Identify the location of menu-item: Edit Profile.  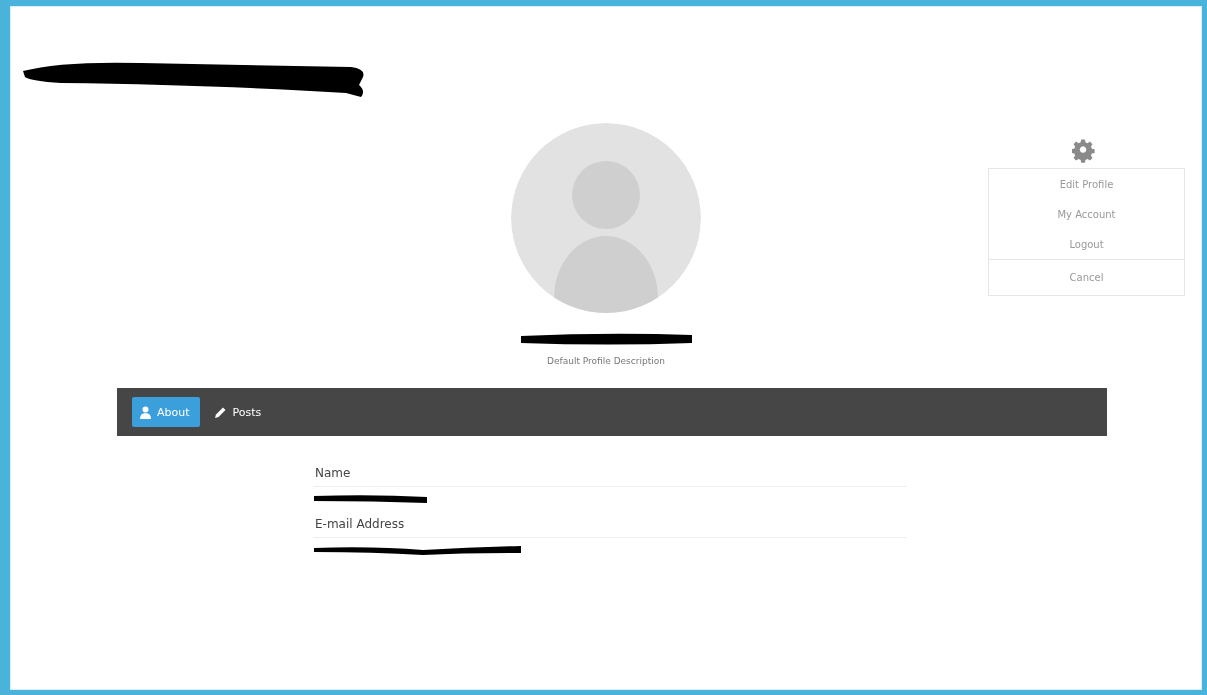
(1086, 184).